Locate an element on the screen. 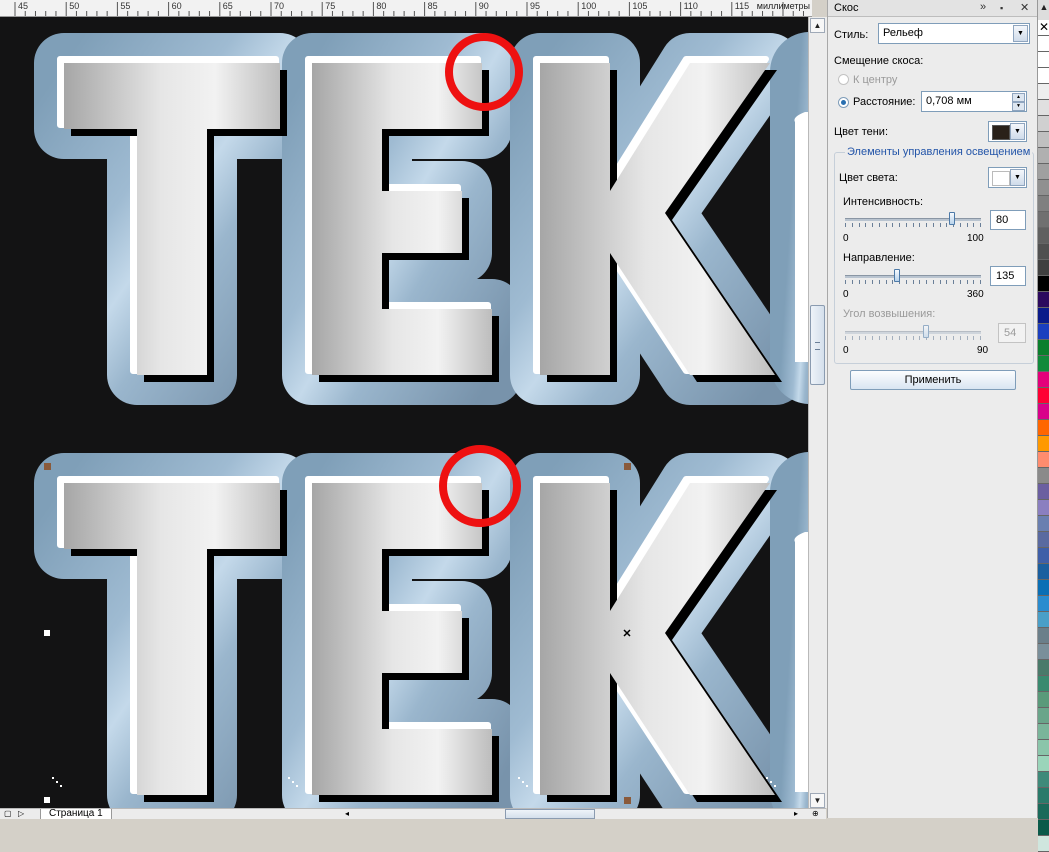 The height and width of the screenshot is (852, 1049). ruler-number: 50 is located at coordinates (74, 6).